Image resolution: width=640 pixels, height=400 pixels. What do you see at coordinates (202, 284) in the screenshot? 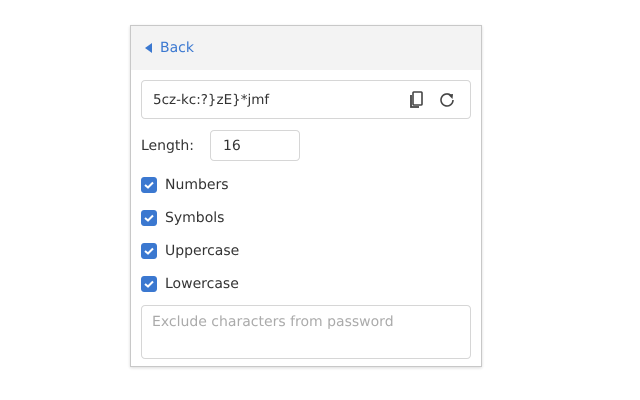
I see `option-label: Lowercase` at bounding box center [202, 284].